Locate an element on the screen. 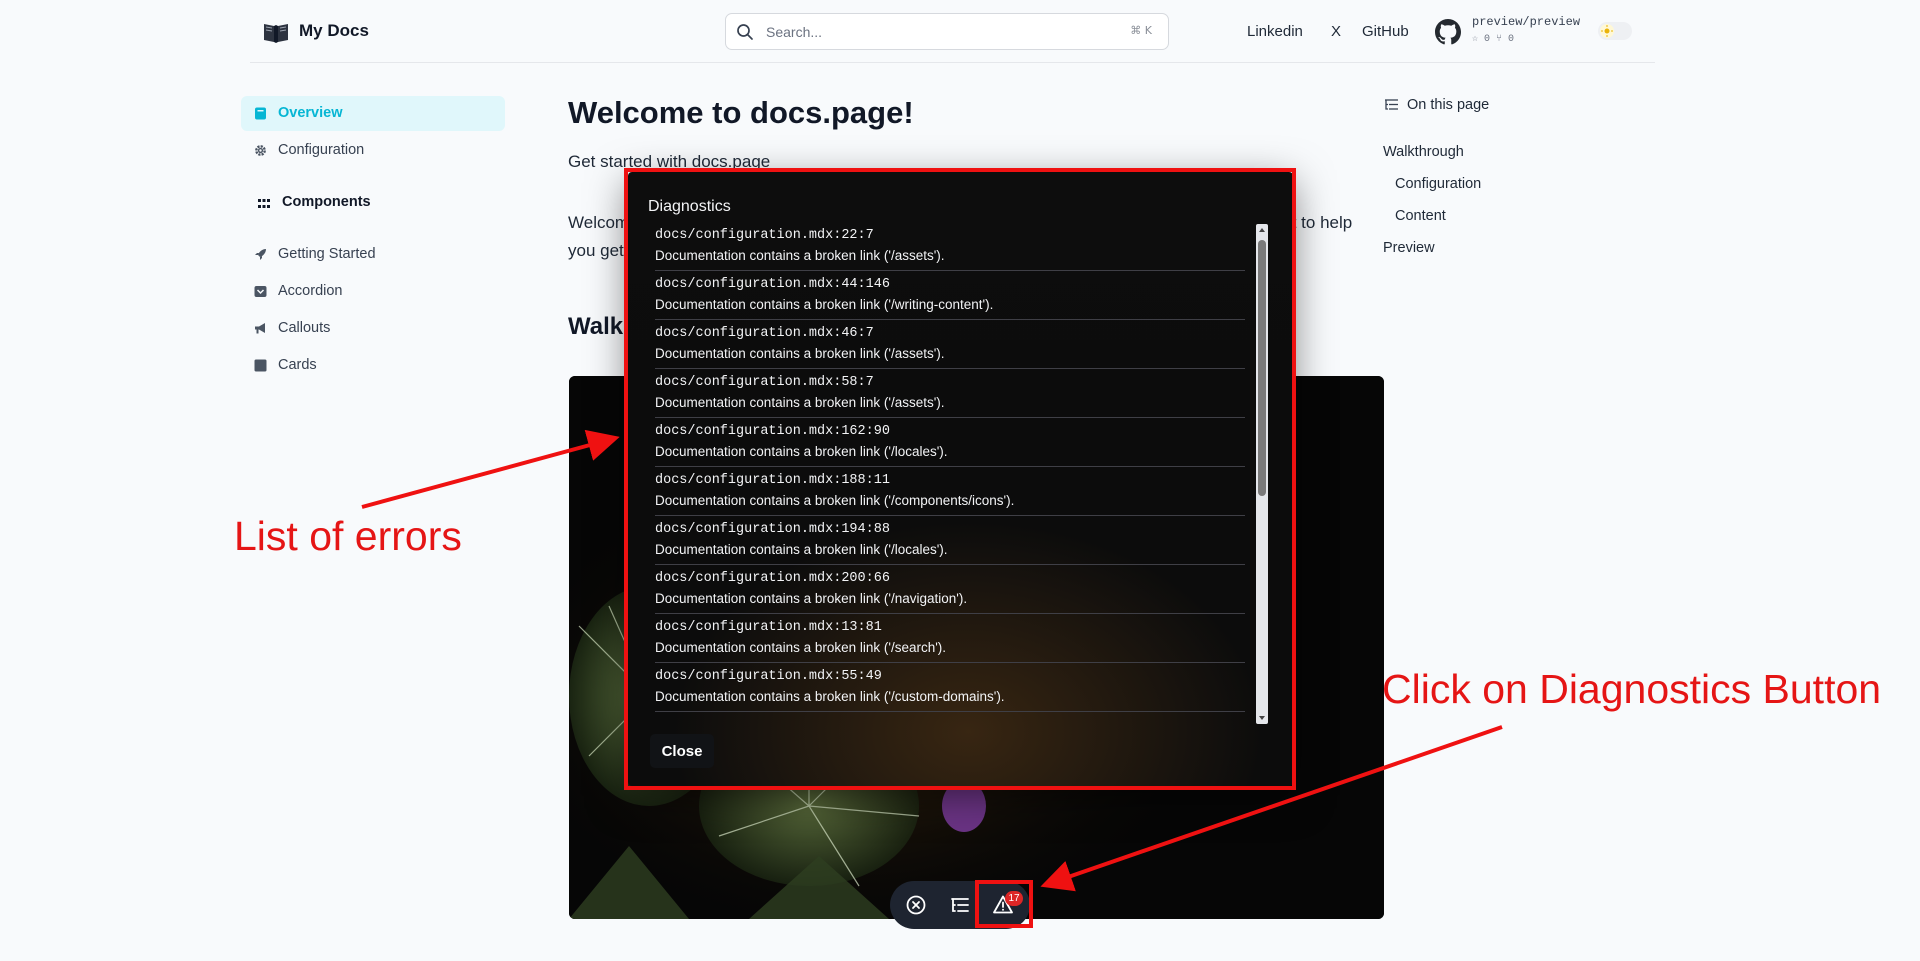 This screenshot has height=961, width=1920. sidebar-item-getting-started: Getting Started is located at coordinates (373, 254).